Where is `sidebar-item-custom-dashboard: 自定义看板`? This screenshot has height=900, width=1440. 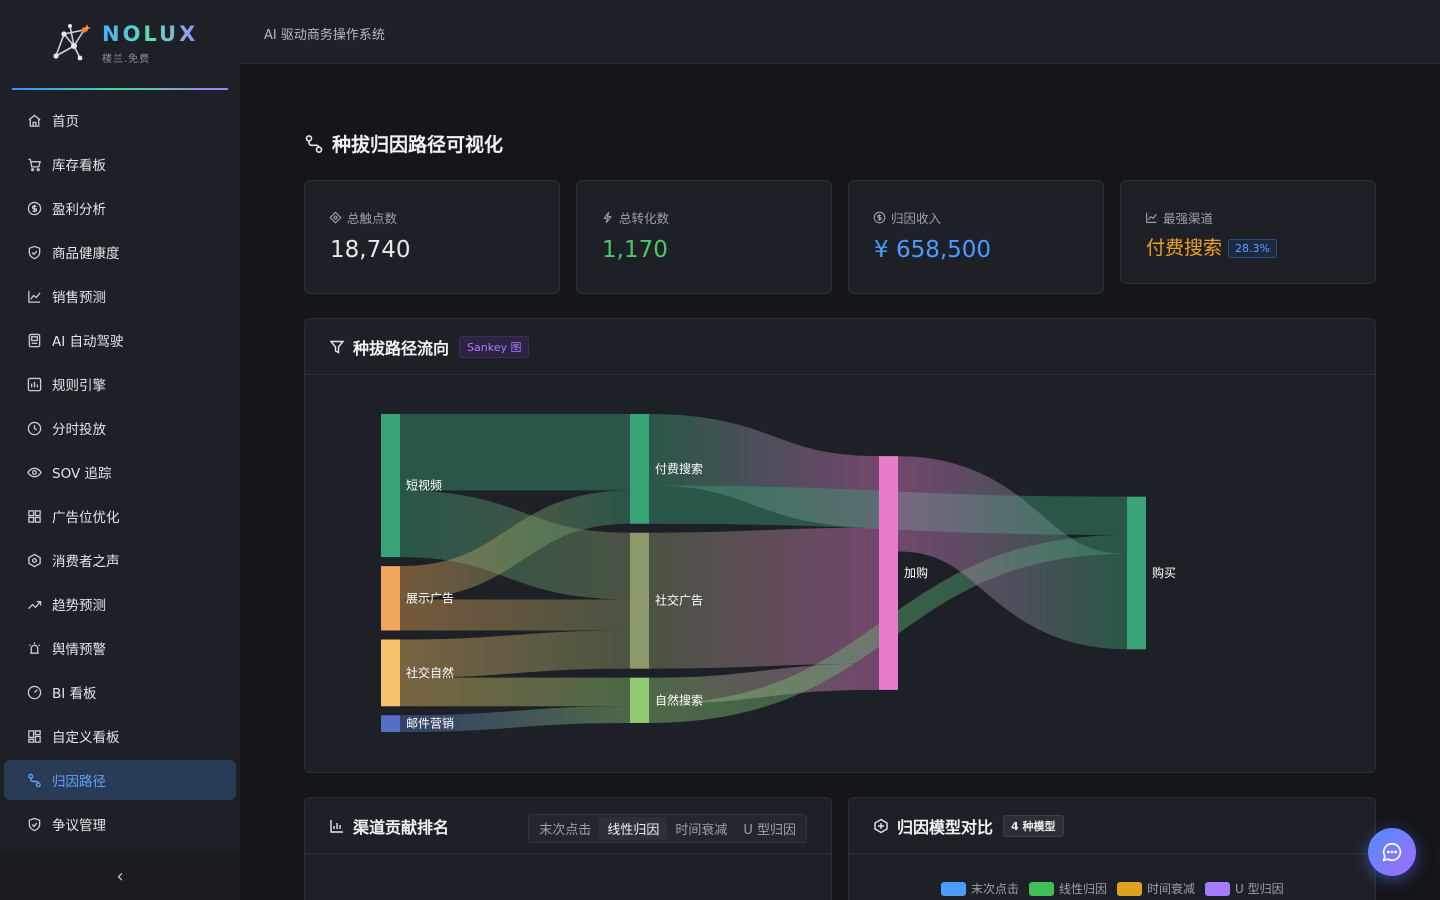 sidebar-item-custom-dashboard: 自定义看板 is located at coordinates (120, 736).